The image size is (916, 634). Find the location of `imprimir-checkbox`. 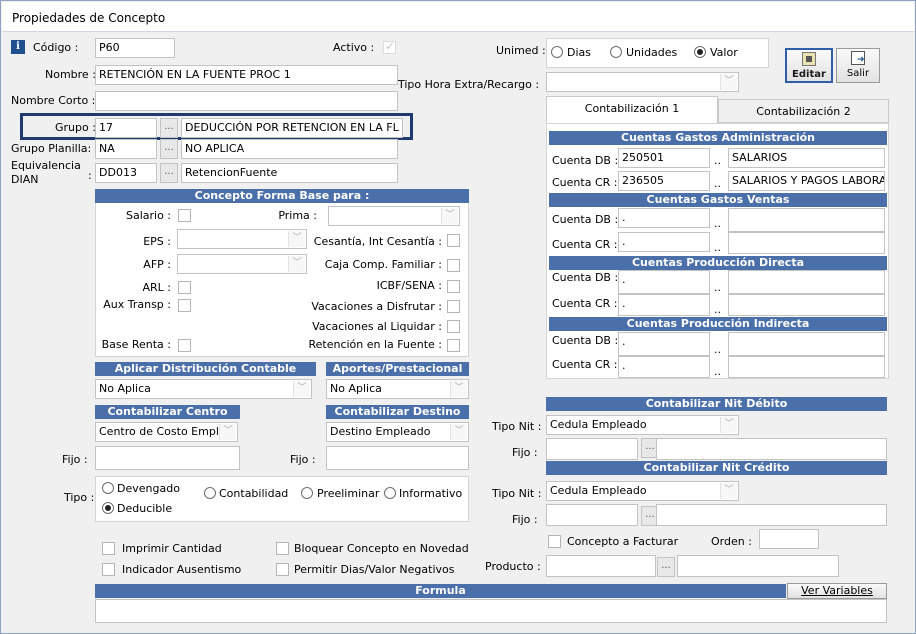

imprimir-checkbox is located at coordinates (108, 548).